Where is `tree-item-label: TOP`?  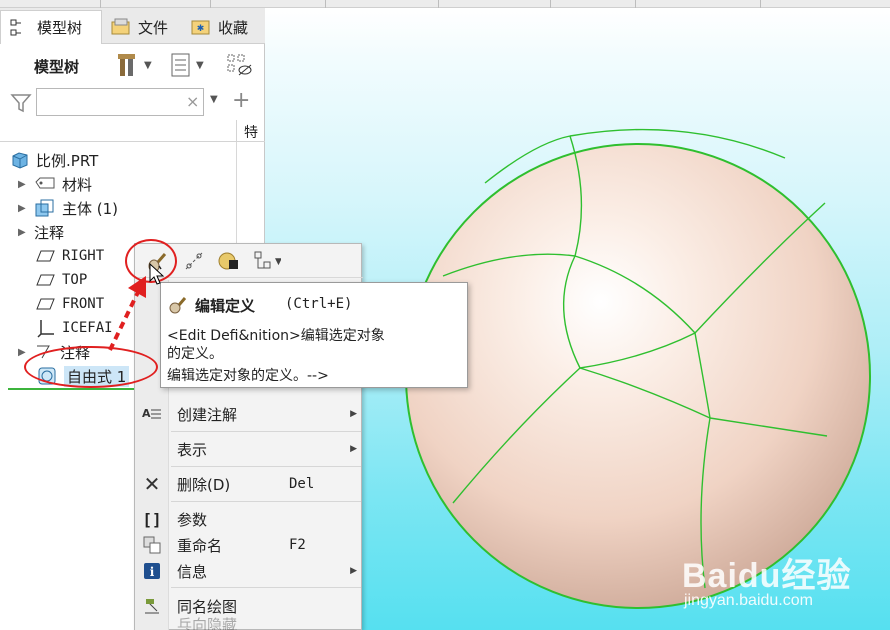
tree-item-label: TOP is located at coordinates (75, 280).